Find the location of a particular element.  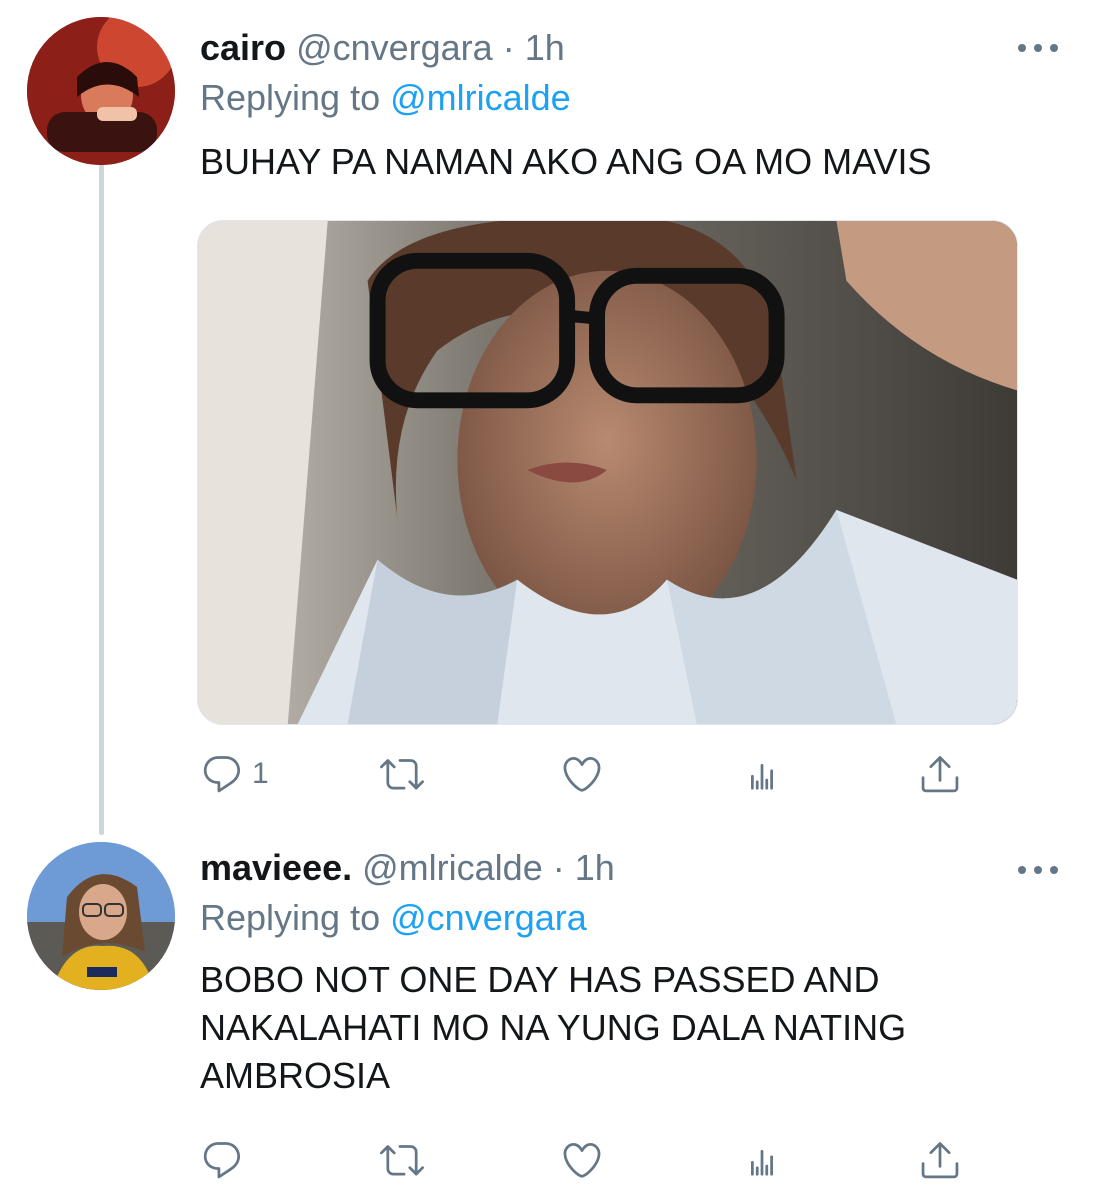

tweet-actions: 1 is located at coordinates (548, 774).